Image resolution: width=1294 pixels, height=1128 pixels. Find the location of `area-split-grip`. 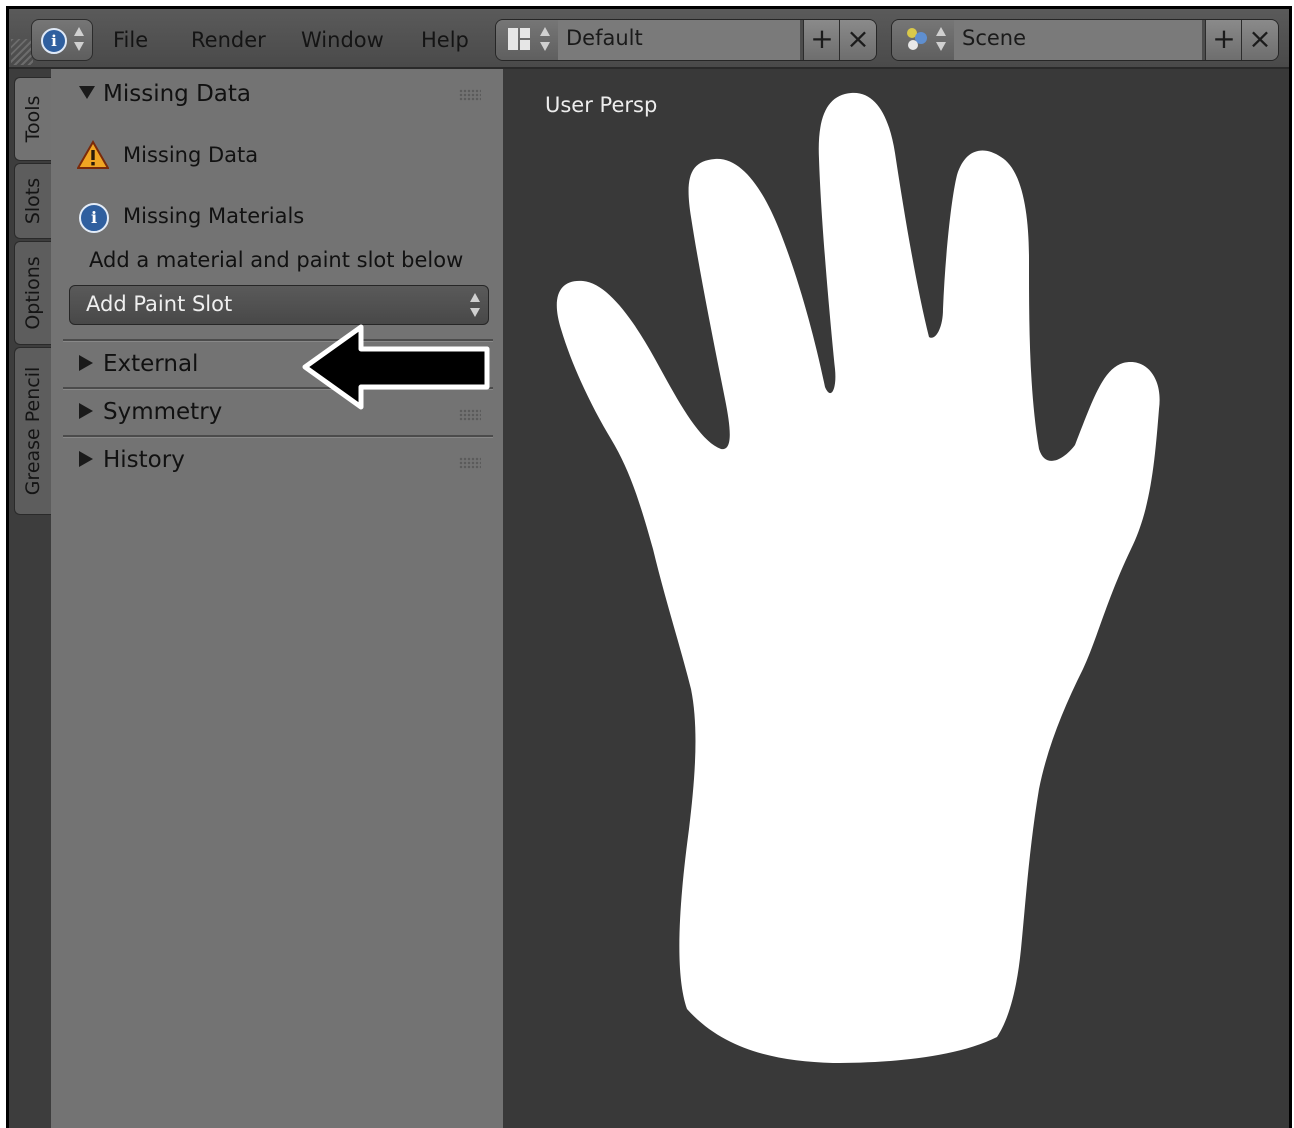

area-split-grip is located at coordinates (22, 52).